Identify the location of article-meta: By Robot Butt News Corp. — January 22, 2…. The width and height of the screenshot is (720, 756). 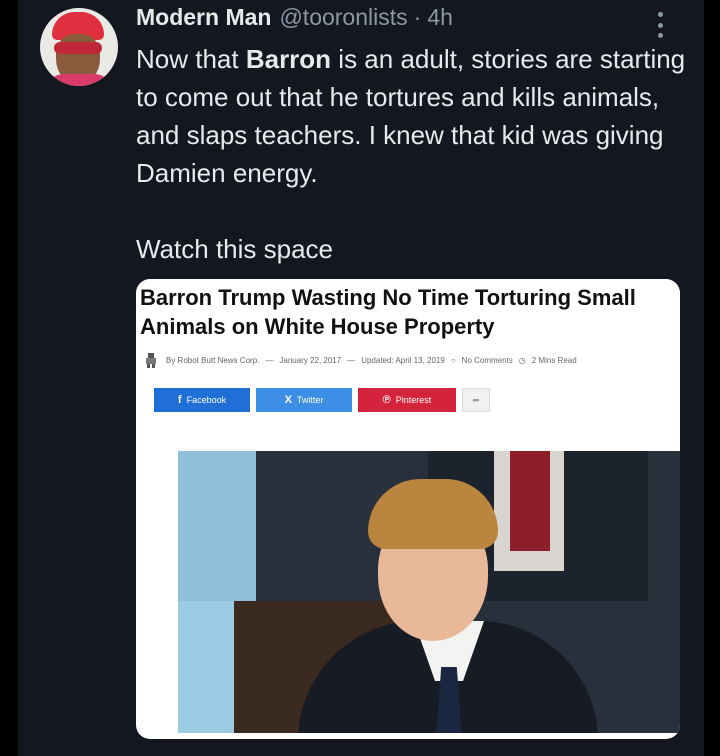
(363, 360).